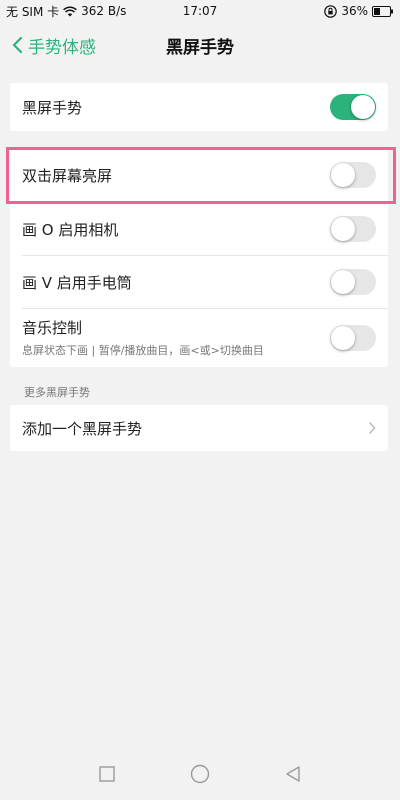 The image size is (400, 800). I want to click on chevron-right-icon, so click(372, 428).